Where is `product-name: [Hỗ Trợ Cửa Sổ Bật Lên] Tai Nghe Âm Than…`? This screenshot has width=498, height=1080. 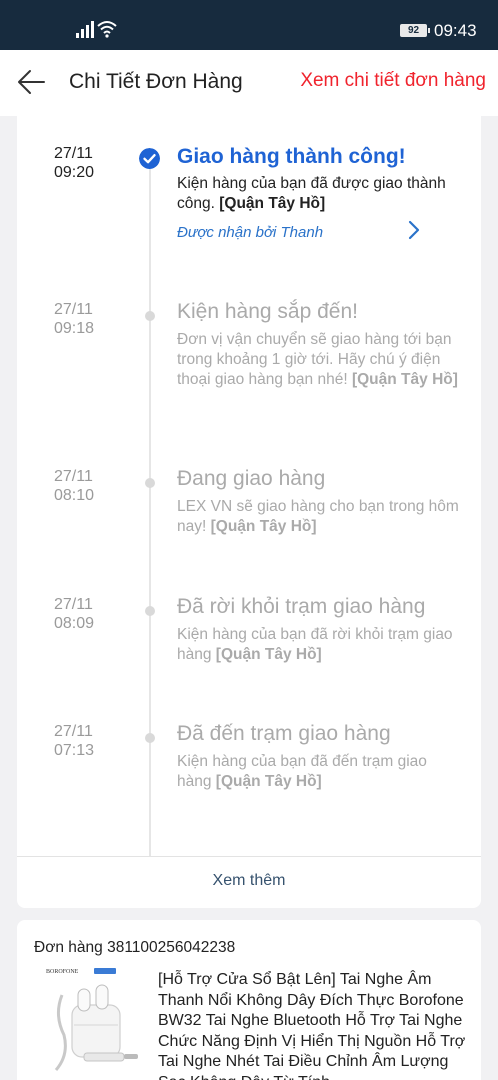 product-name: [Hỗ Trợ Cửa Sổ Bật Lên] Tai Nghe Âm Than… is located at coordinates (313, 1025).